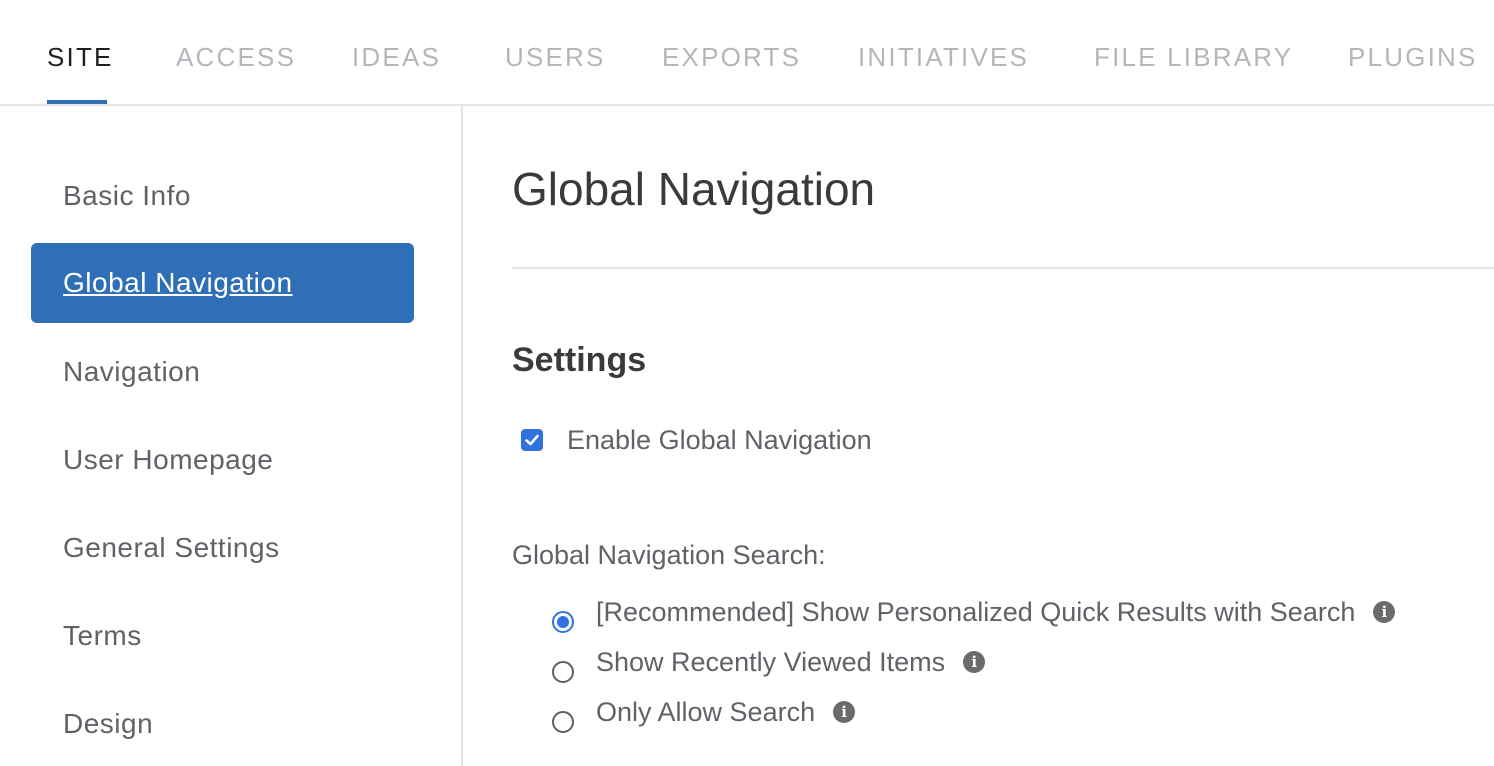 The image size is (1494, 766). Describe the element at coordinates (719, 440) in the screenshot. I see `enable-global-navigation-label: Enable Global Navigation` at that location.